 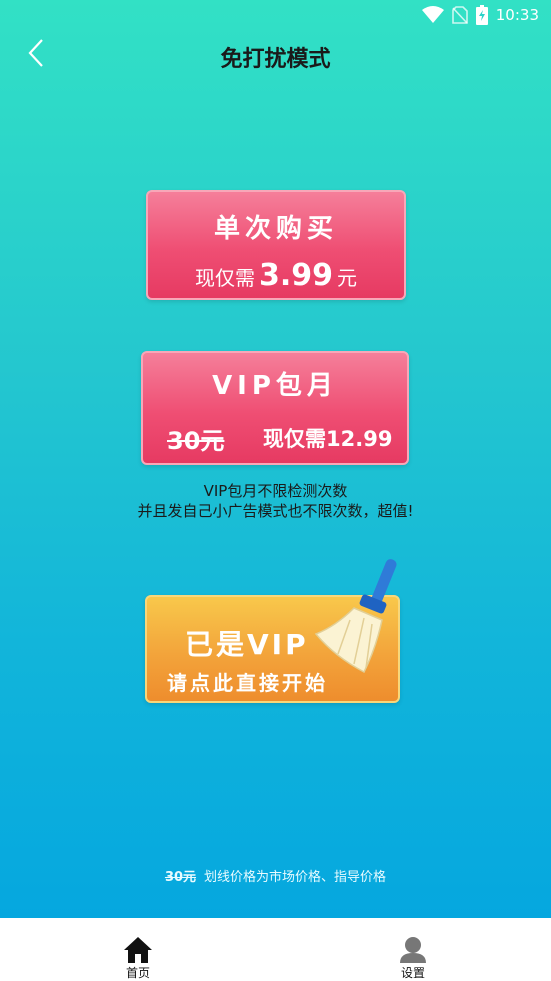 What do you see at coordinates (275, 59) in the screenshot?
I see `page-title: 免打扰模式` at bounding box center [275, 59].